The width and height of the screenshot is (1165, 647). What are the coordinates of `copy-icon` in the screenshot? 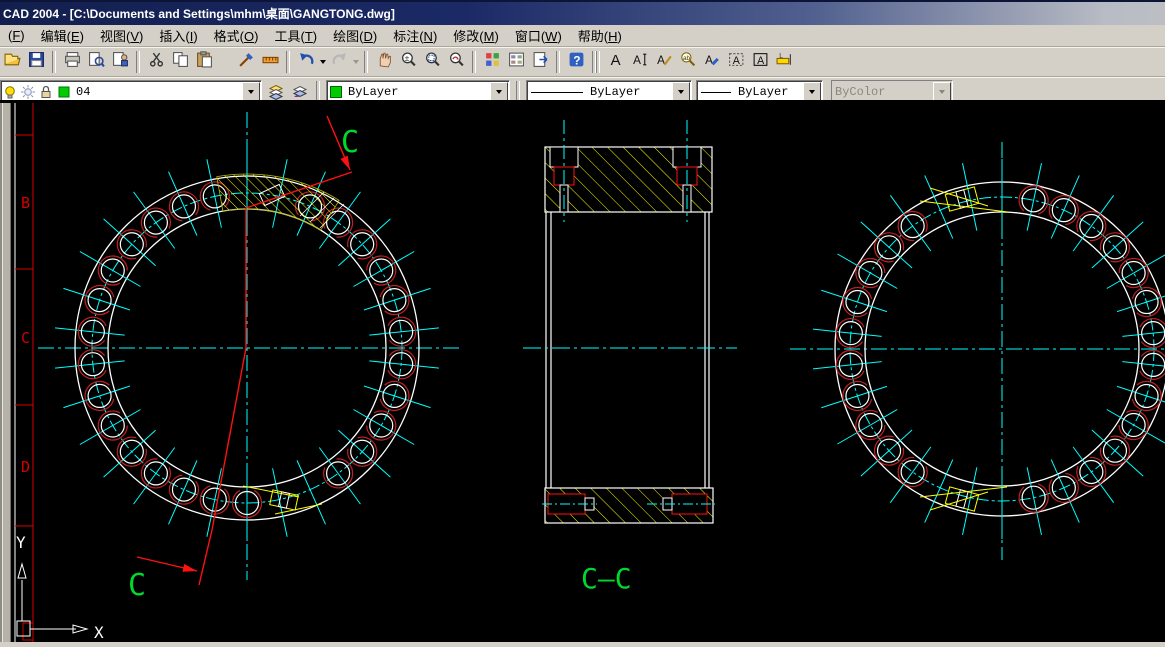 It's located at (180, 62).